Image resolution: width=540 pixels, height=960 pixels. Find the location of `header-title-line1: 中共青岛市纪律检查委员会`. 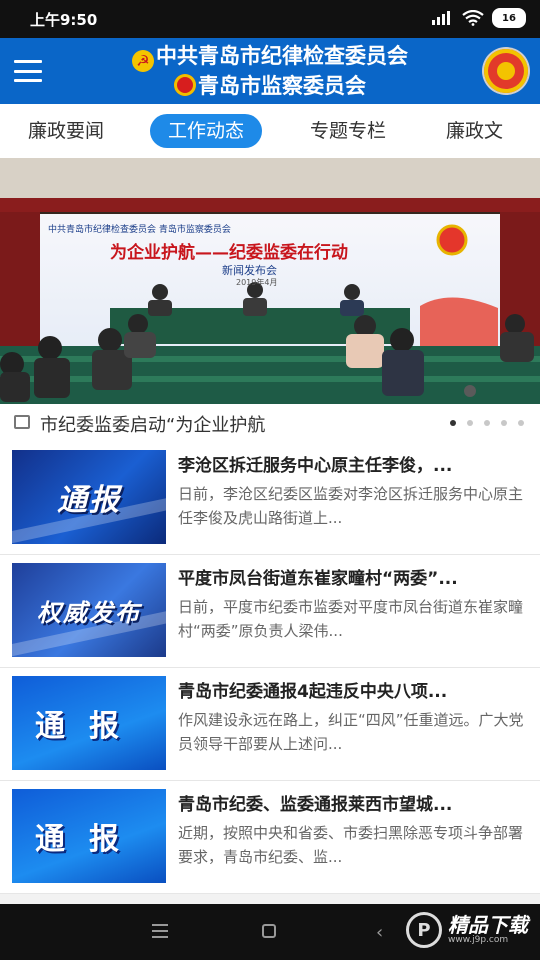

header-title-line1: 中共青岛市纪律检查委员会 is located at coordinates (282, 56).